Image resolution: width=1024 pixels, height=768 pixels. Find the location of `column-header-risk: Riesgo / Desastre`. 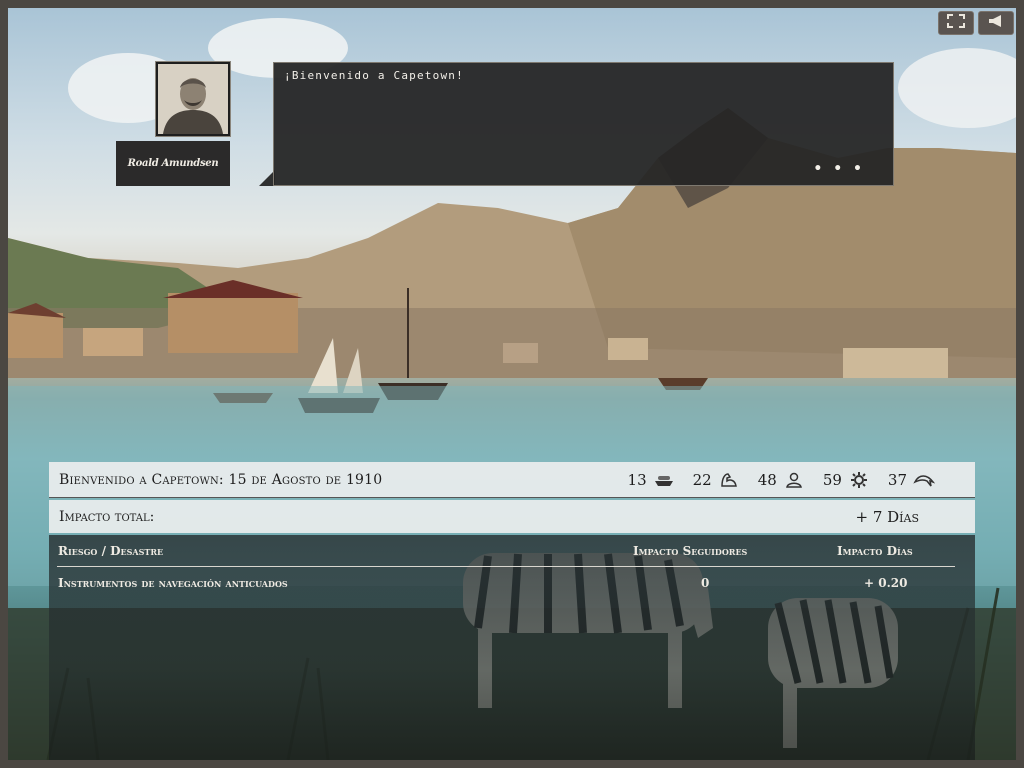

column-header-risk: Riesgo / Desastre is located at coordinates (111, 551).